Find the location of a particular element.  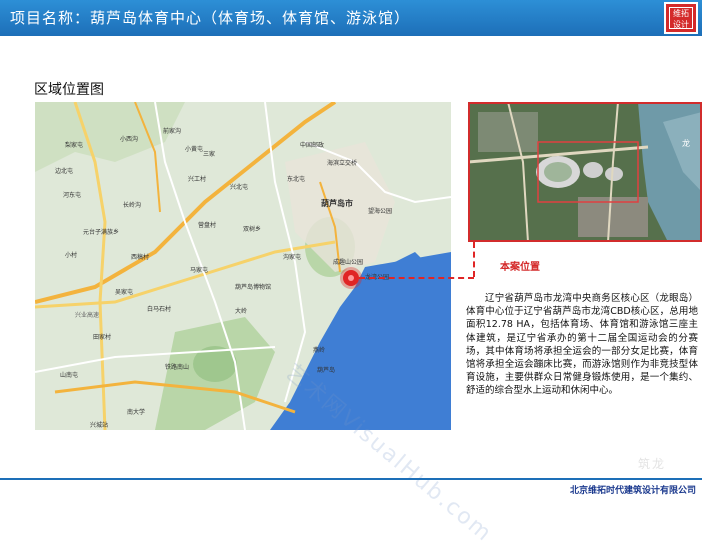

map-label: 铁路南山 is located at coordinates (177, 367).